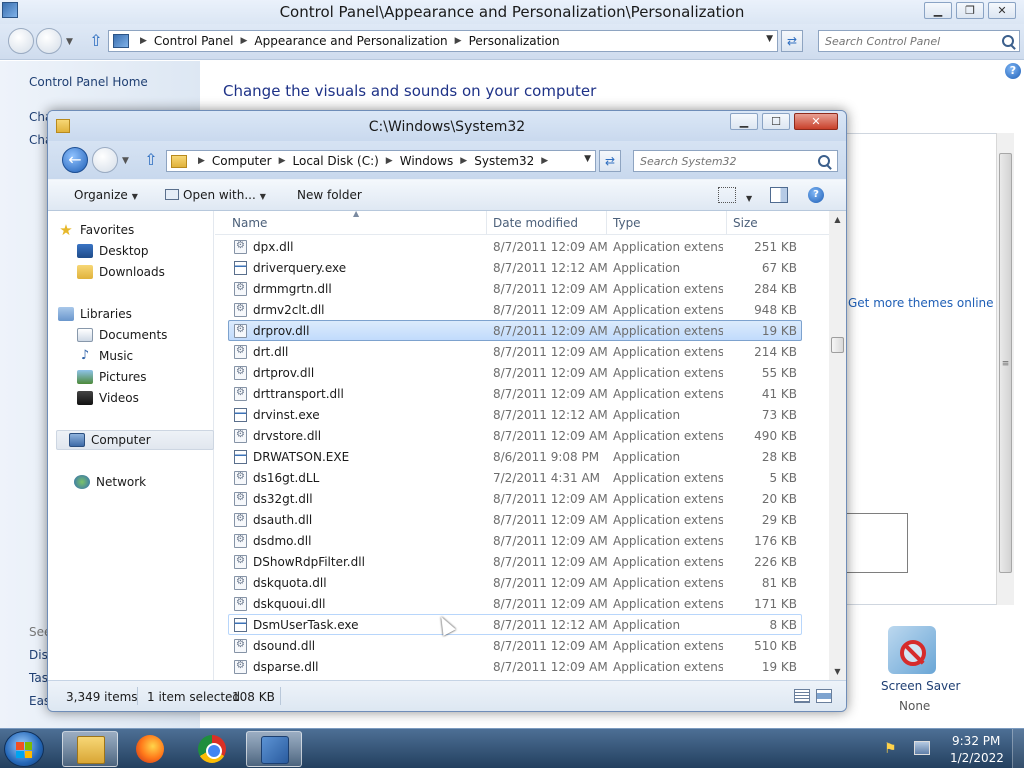 The height and width of the screenshot is (768, 1024). What do you see at coordinates (75, 160) in the screenshot?
I see `back-button: ←` at bounding box center [75, 160].